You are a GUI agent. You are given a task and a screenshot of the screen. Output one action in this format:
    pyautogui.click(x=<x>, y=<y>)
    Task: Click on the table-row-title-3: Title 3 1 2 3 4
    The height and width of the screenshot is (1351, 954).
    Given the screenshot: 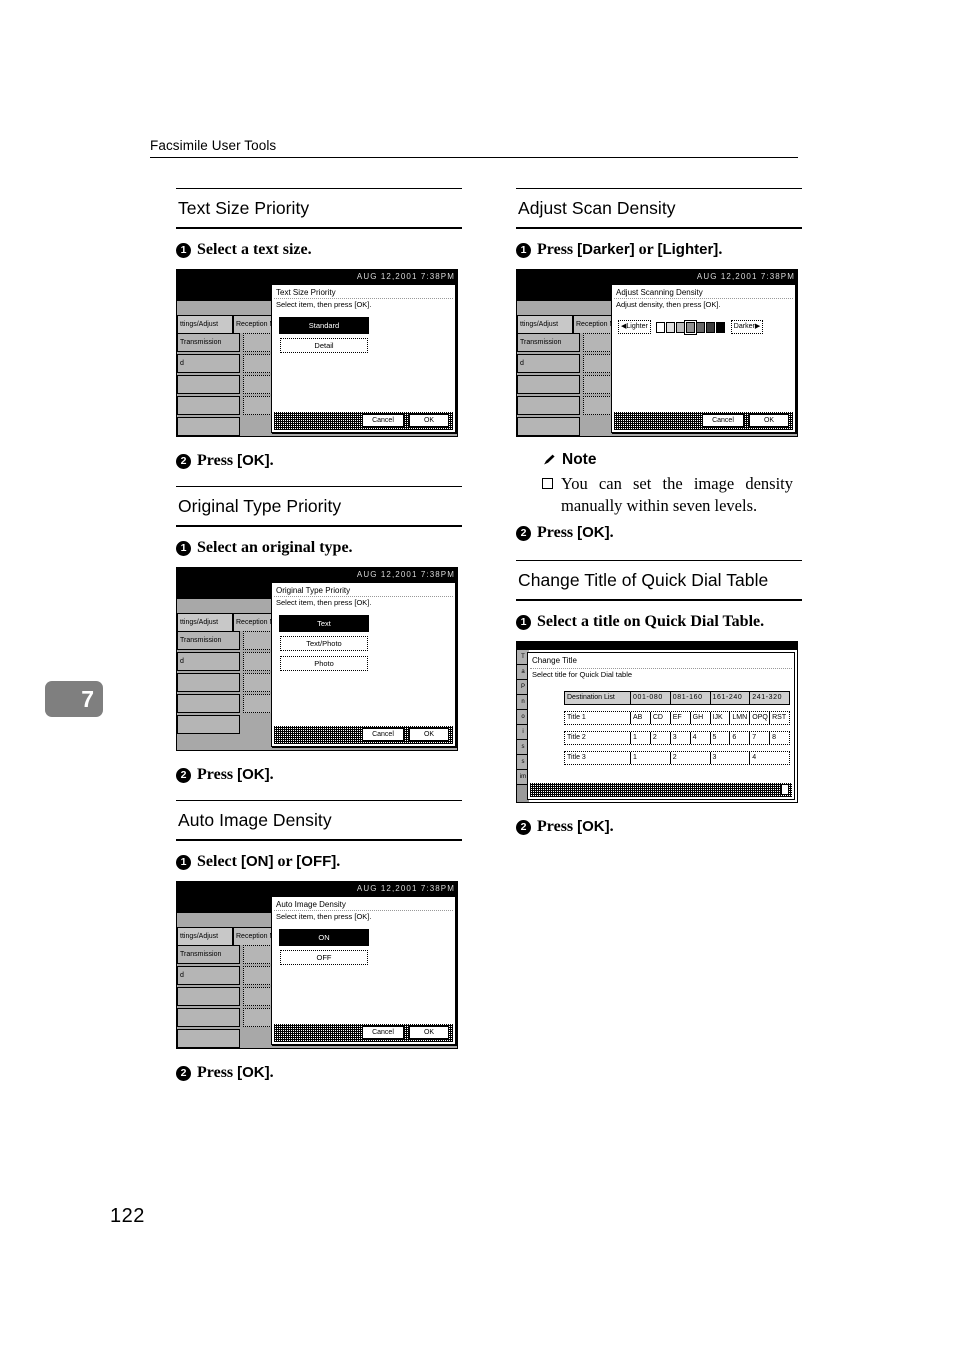 What is the action you would take?
    pyautogui.click(x=677, y=758)
    